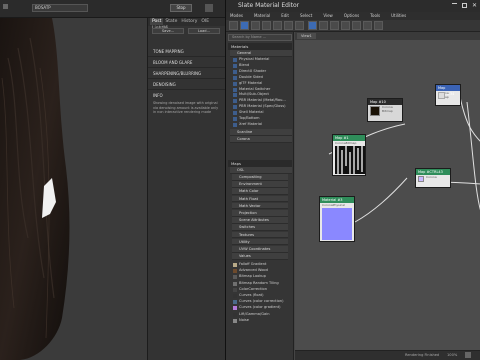 The image size is (480, 360). I want to click on osl-subgroup: Textures, so click(260, 235).